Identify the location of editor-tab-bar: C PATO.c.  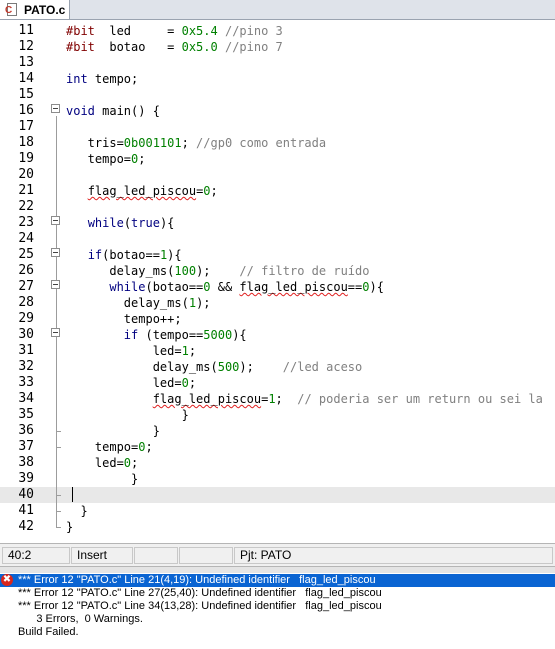
(277, 10).